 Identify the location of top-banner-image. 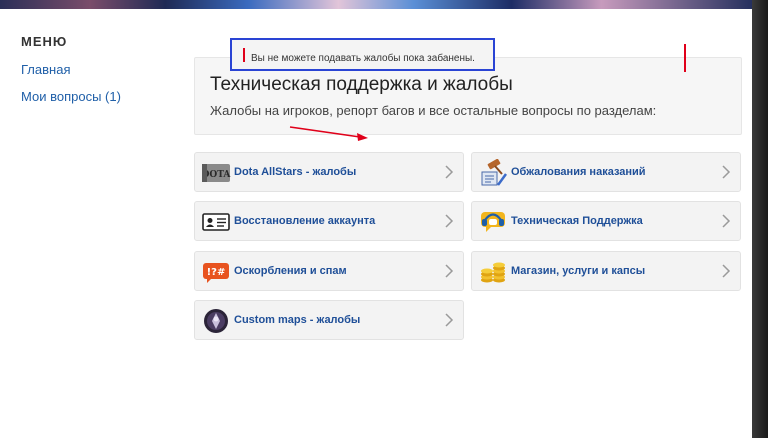
(376, 4).